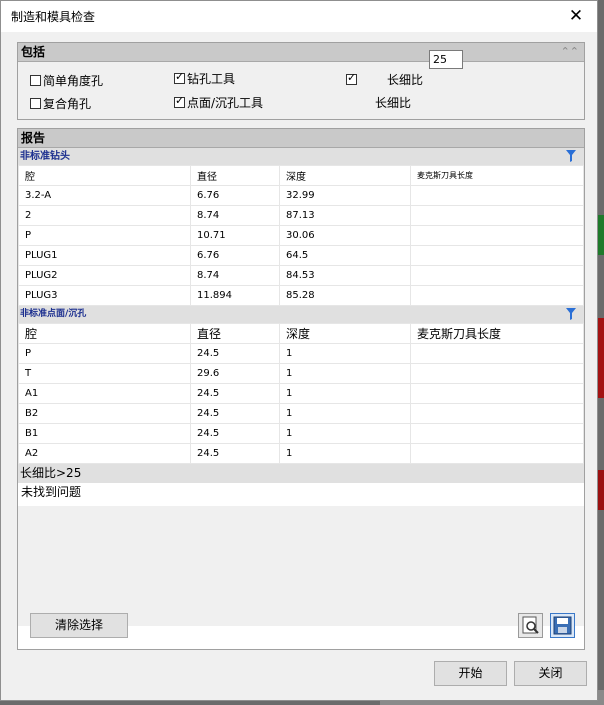  I want to click on start-button: 开始, so click(470, 673).